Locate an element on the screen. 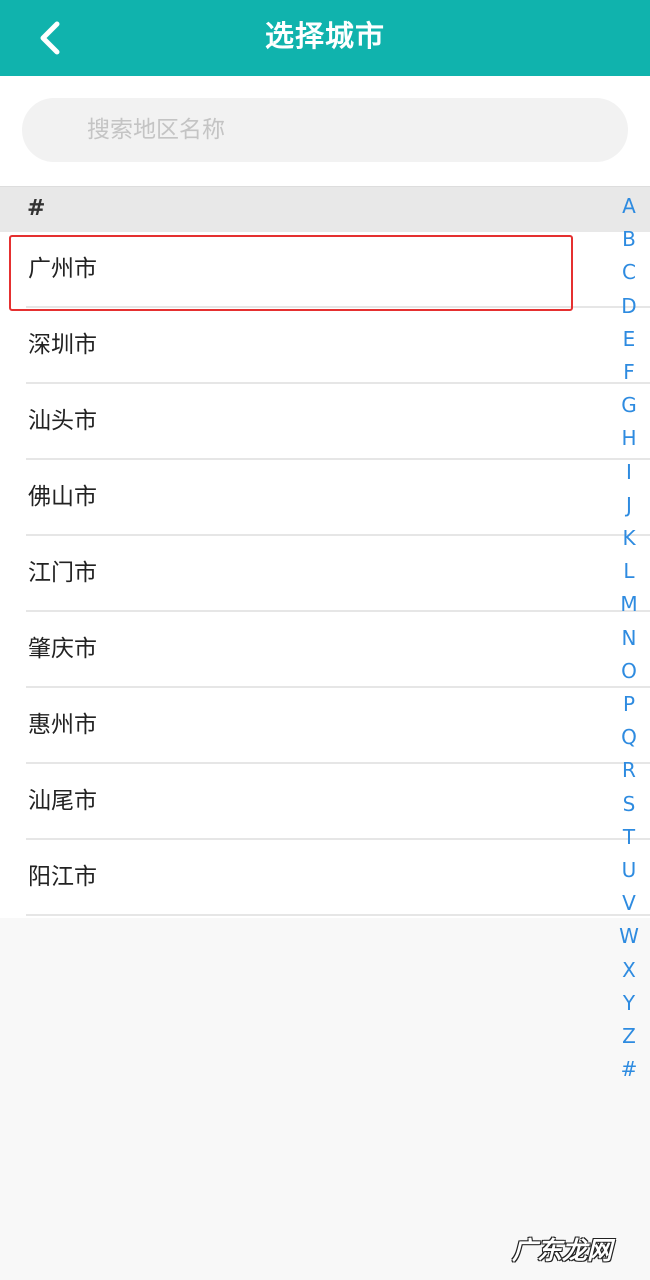  index-letter-d: D is located at coordinates (629, 306).